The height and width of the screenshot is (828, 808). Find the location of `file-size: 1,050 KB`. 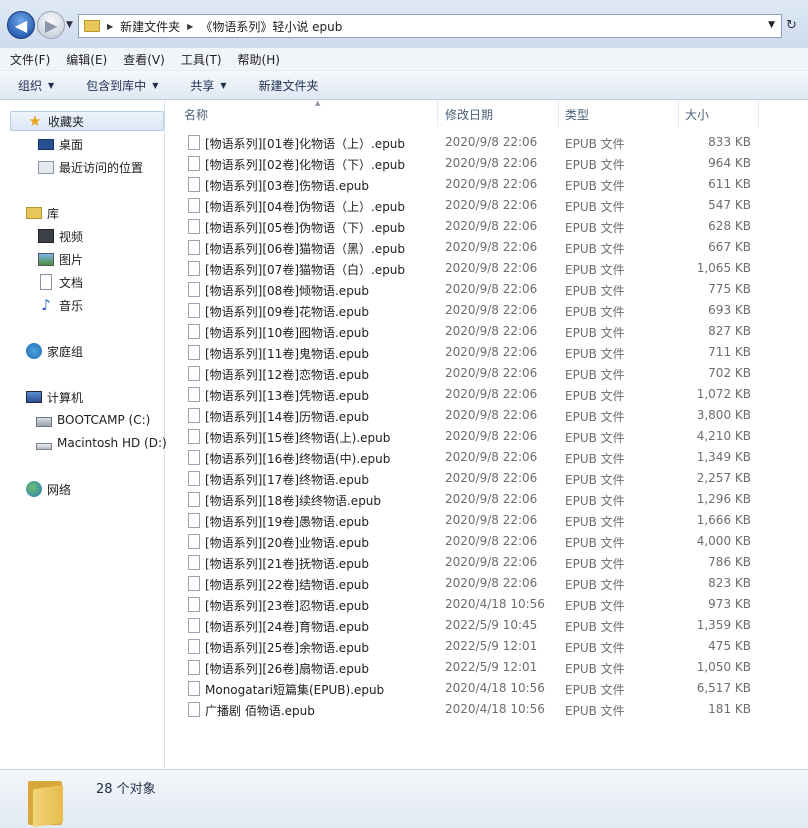

file-size: 1,050 KB is located at coordinates (723, 667).